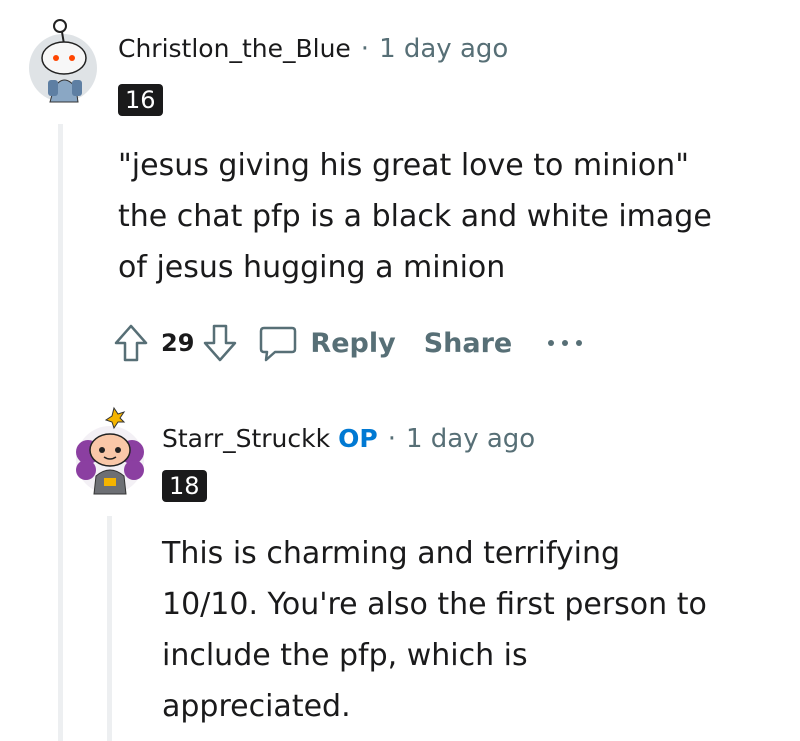 Image resolution: width=800 pixels, height=741 pixels. What do you see at coordinates (178, 343) in the screenshot?
I see `vote-count: 29` at bounding box center [178, 343].